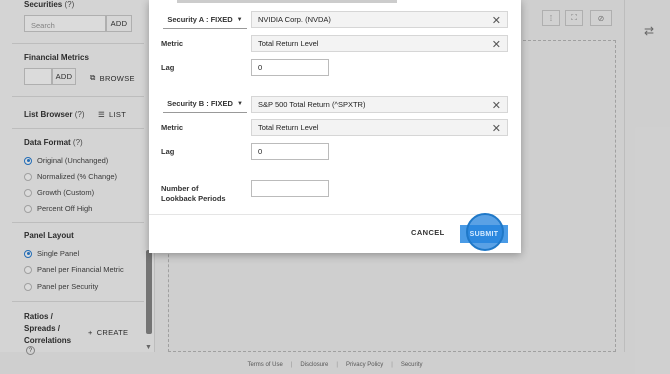 Image resolution: width=670 pixels, height=374 pixels. Describe the element at coordinates (379, 127) in the screenshot. I see `metric-b-field: Total Return Level ✕` at that location.